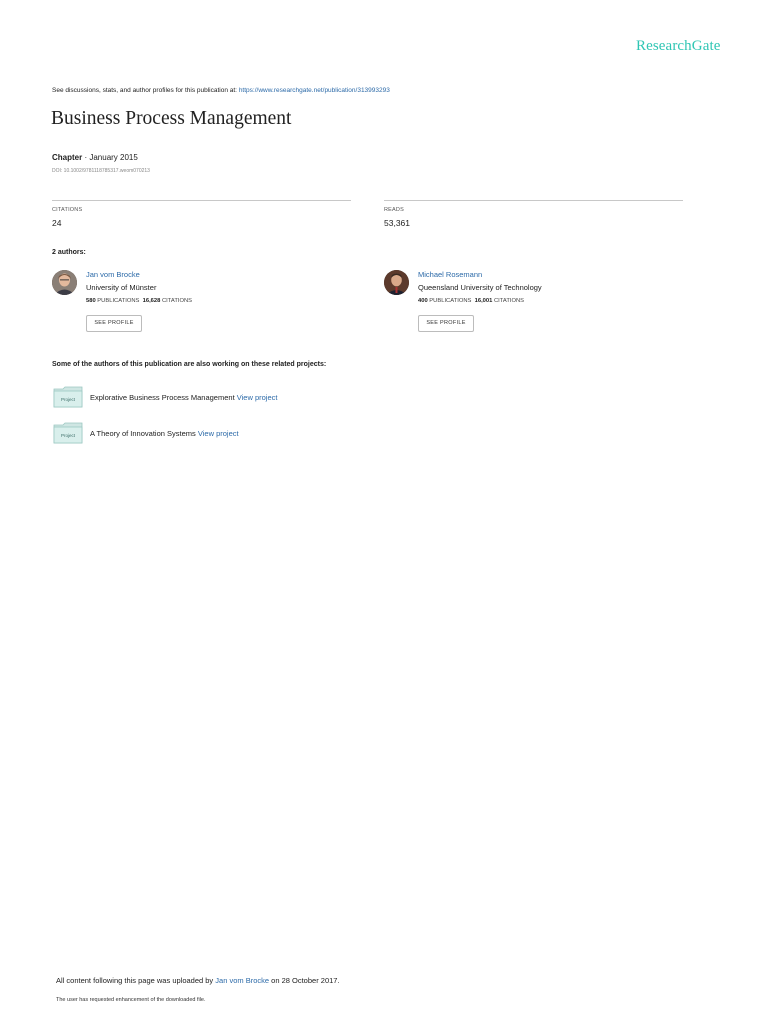  I want to click on author-publications-count: 580, so click(91, 301).